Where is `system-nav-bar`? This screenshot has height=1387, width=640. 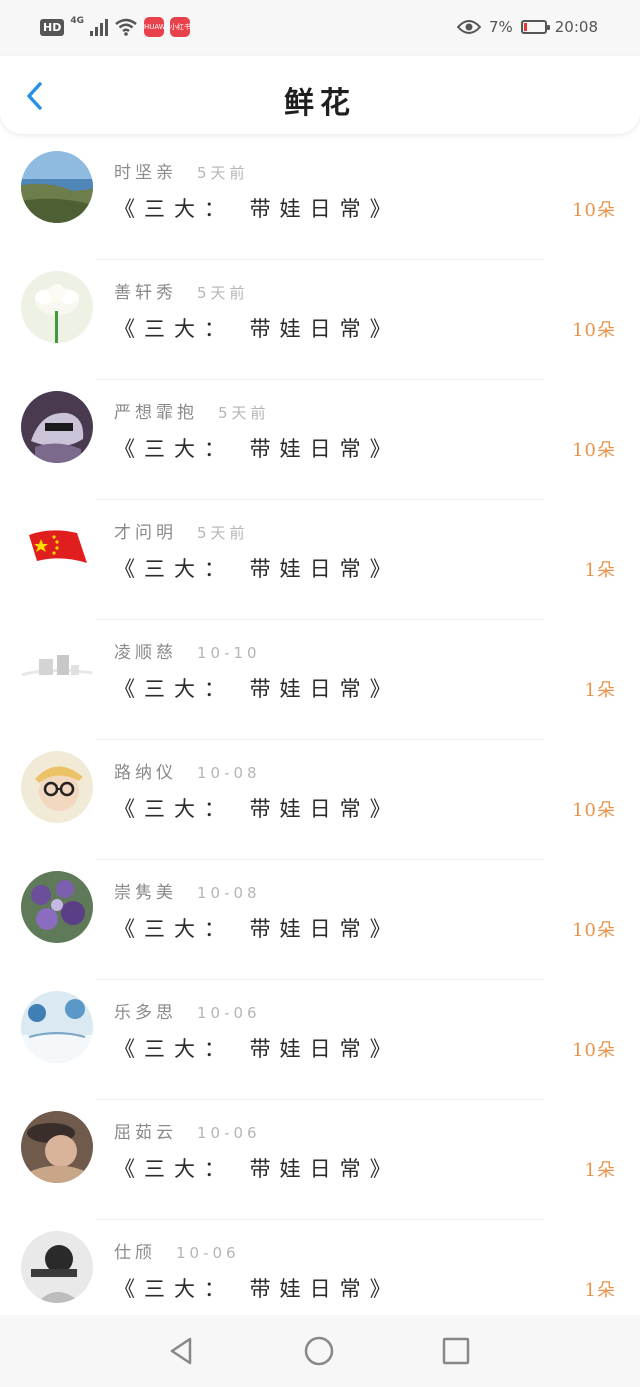 system-nav-bar is located at coordinates (320, 1351).